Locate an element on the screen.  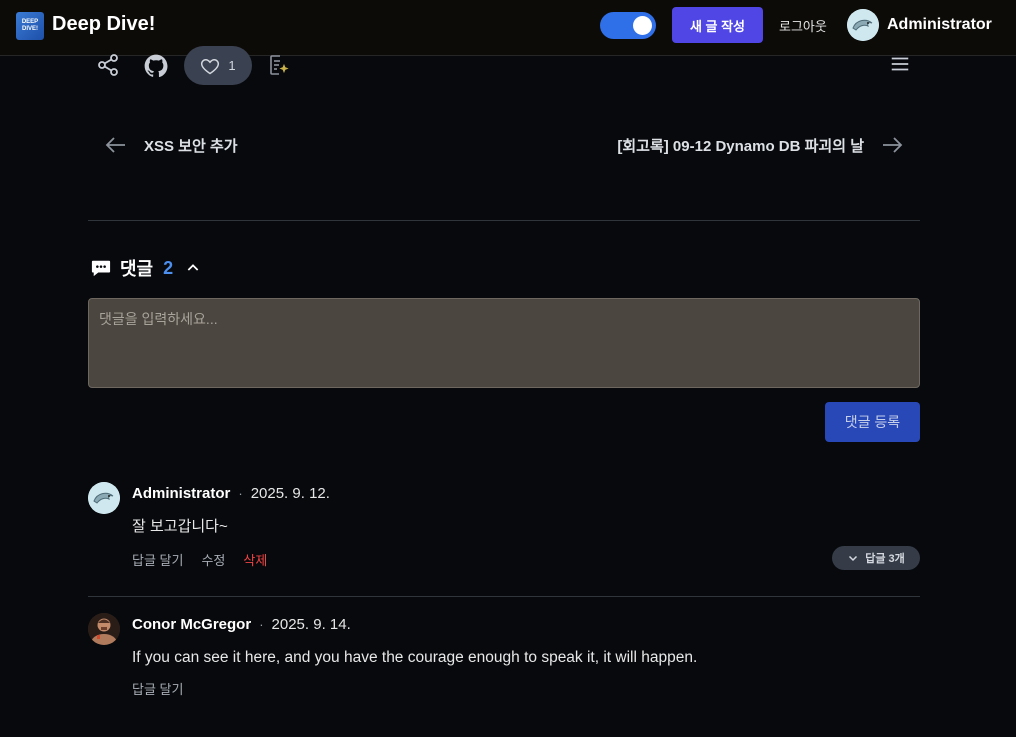
previous-post-title: XSS 보안 추가 is located at coordinates (191, 146).